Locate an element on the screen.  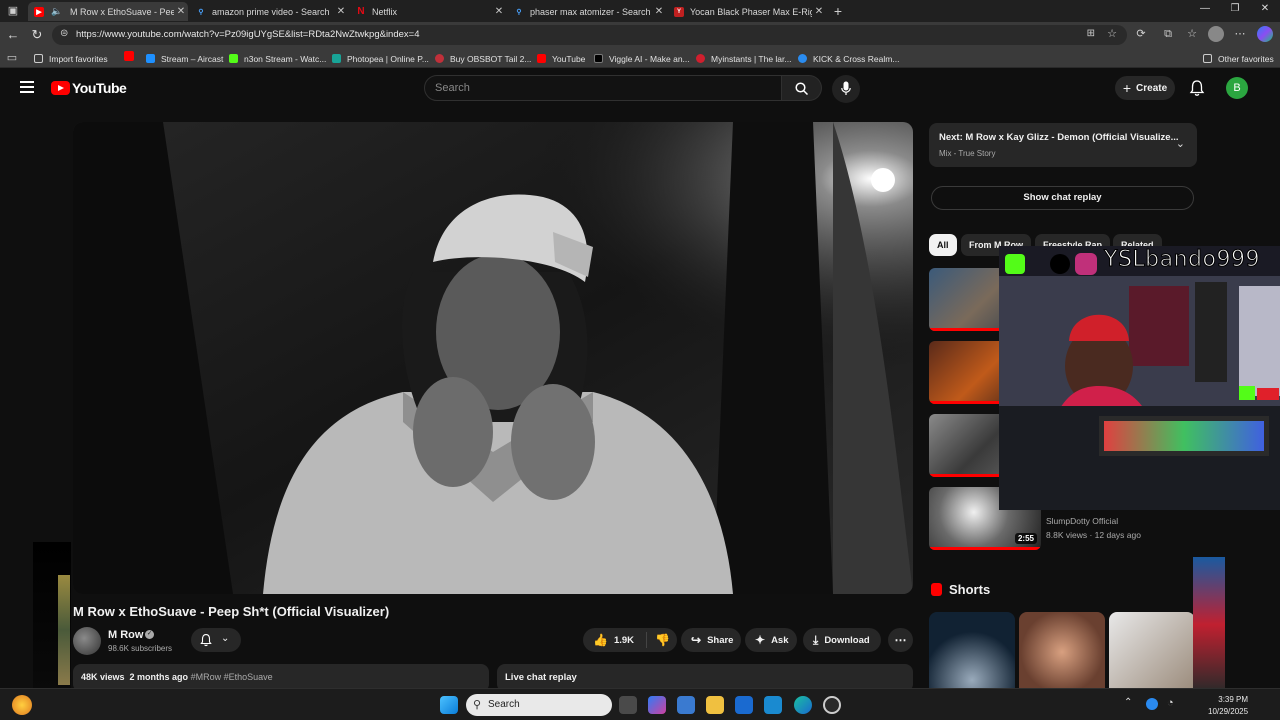
bell-icon is located at coordinates (206, 640).